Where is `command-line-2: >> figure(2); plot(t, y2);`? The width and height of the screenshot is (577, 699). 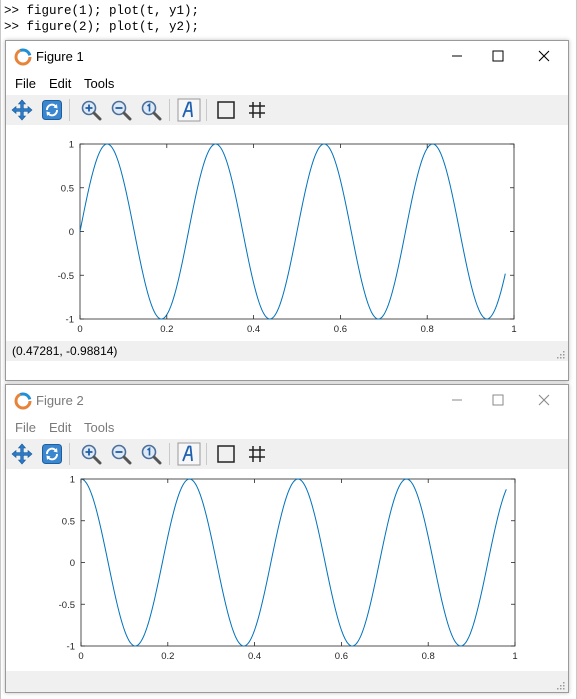 command-line-2: >> figure(2); plot(t, y2); is located at coordinates (101, 27).